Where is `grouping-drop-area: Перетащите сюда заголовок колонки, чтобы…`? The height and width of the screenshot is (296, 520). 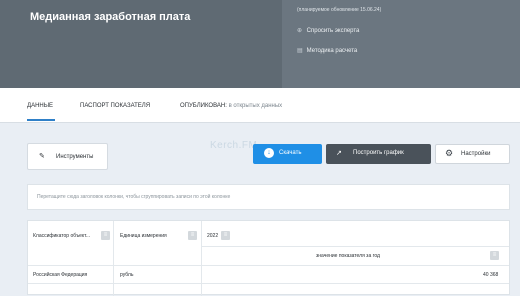 grouping-drop-area: Перетащите сюда заголовок колонки, чтобы… is located at coordinates (268, 197).